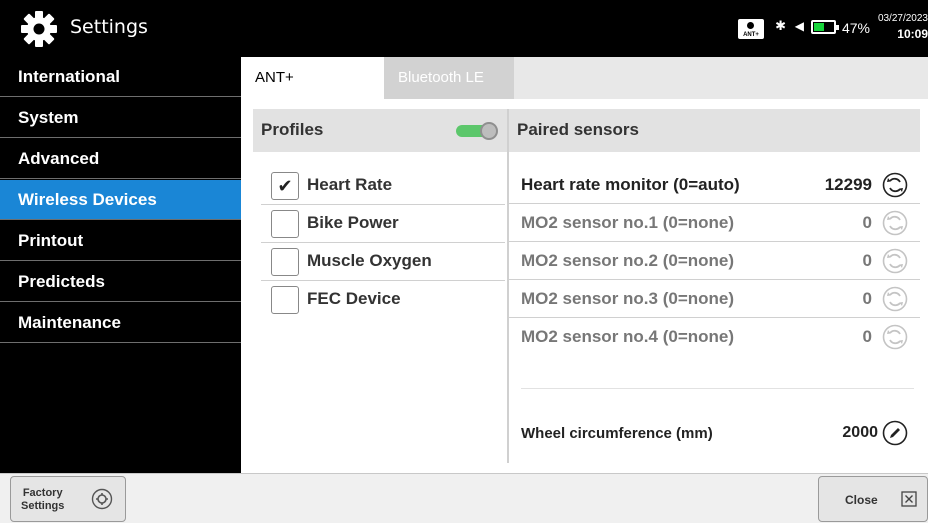 The height and width of the screenshot is (523, 928). I want to click on sidebar-item-maintenance: Maintenance, so click(120, 323).